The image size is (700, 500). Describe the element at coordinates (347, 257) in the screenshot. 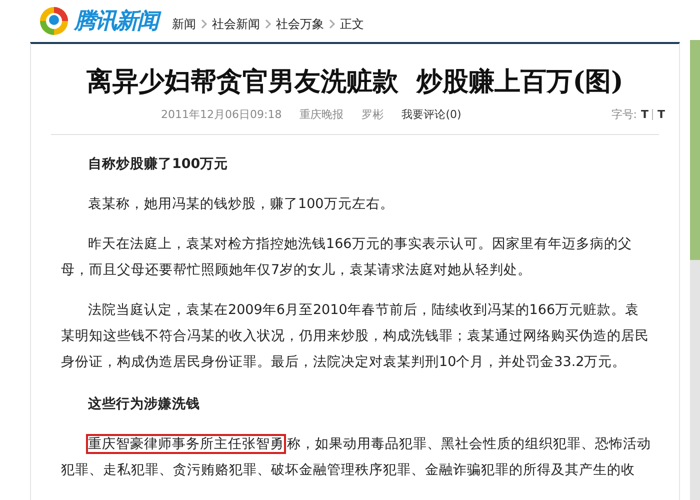

I see `article-paragraph: 昨天在法庭上，袁某对检方指控她洗钱166万元的事实表示认可。因家里有年迈多病的父母，而且父母还要帮忙照顾她年仅7岁的女儿，袁某请求法庭对她从轻判处。` at that location.